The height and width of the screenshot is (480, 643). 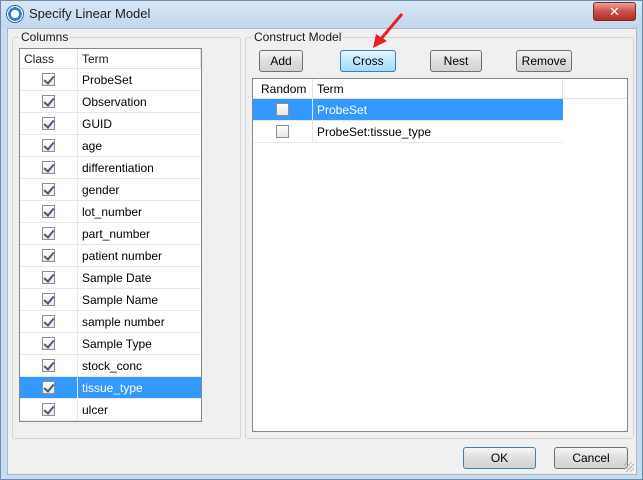 I want to click on column-term: lot_number, so click(x=139, y=211).